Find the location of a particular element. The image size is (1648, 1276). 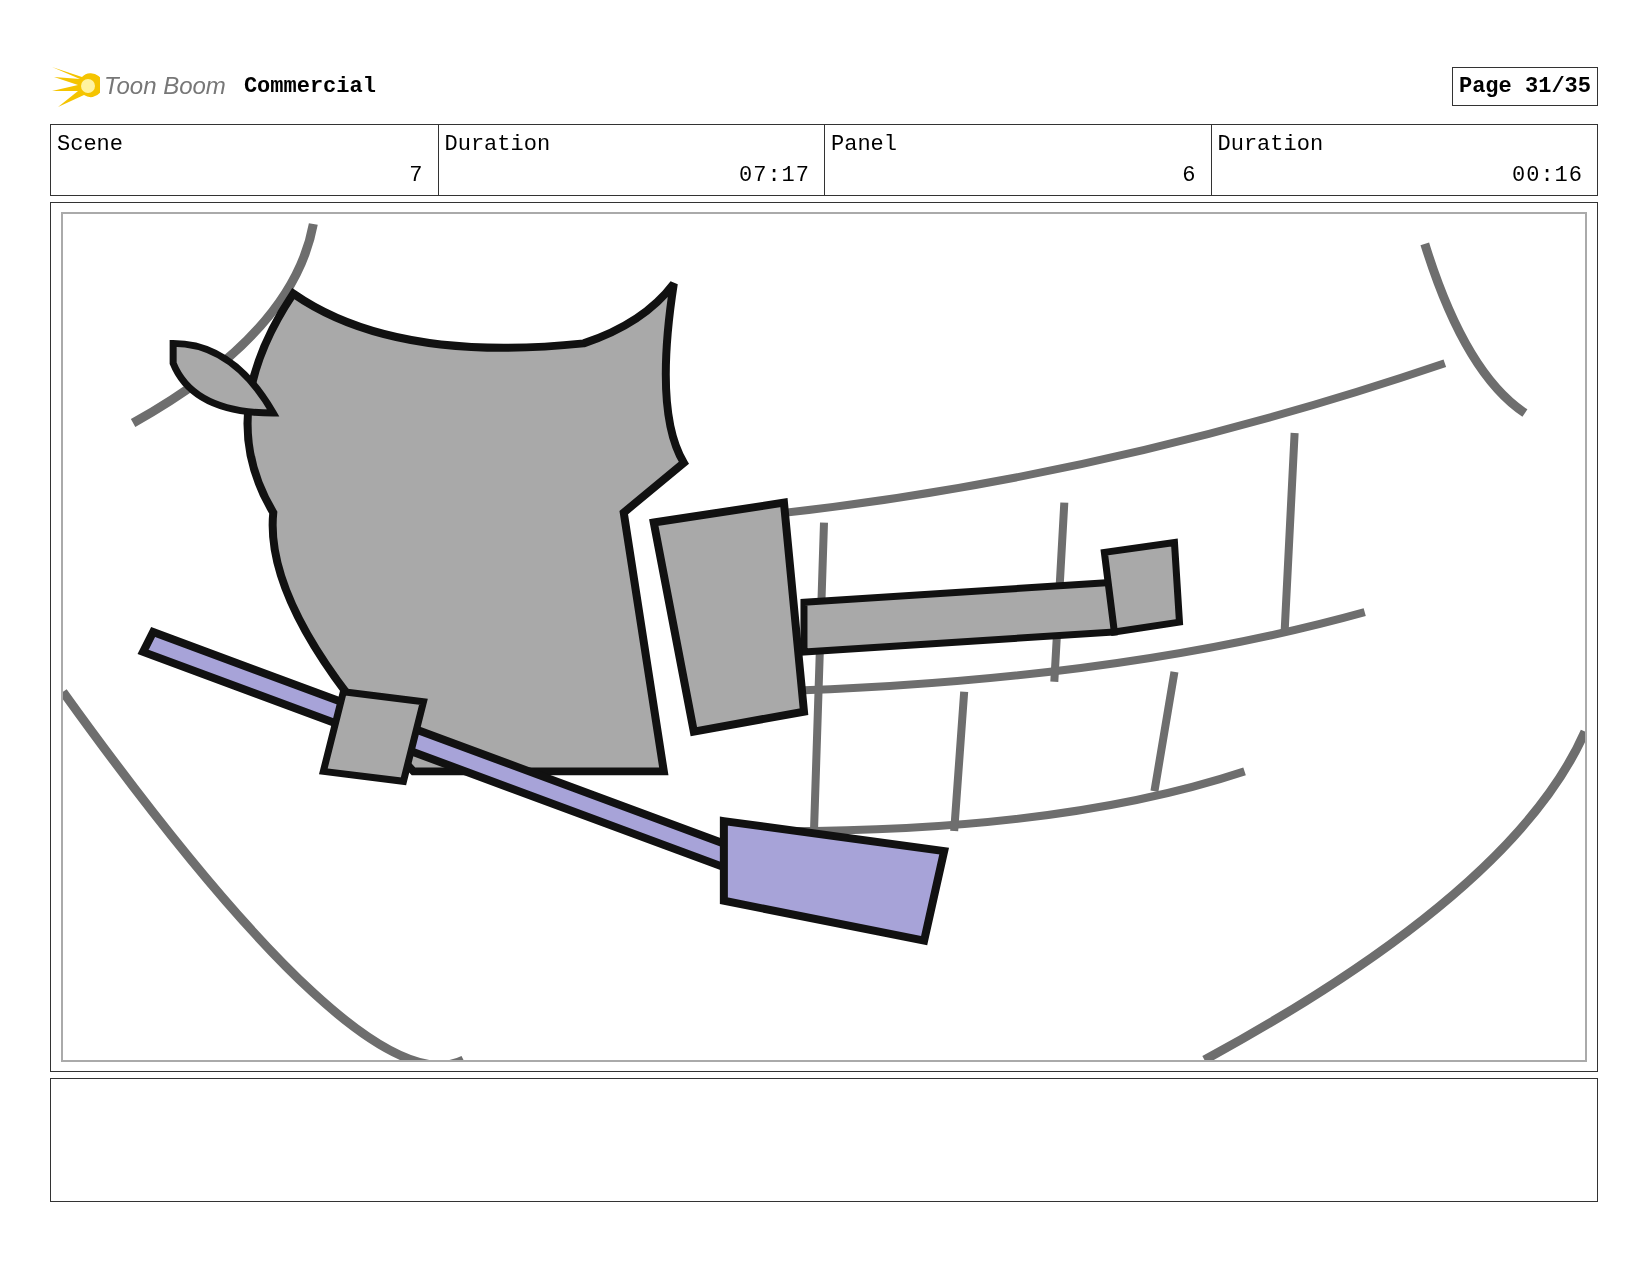

field-value: 07:17 is located at coordinates (774, 175).